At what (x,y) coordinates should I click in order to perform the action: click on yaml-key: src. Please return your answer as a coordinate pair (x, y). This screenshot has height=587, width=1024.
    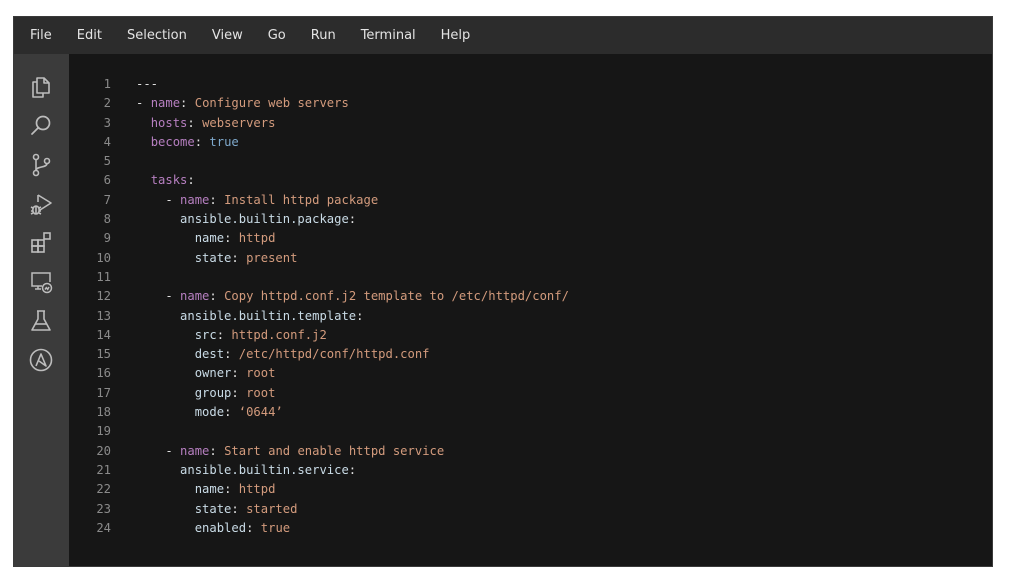
    Looking at the image, I should click on (205, 334).